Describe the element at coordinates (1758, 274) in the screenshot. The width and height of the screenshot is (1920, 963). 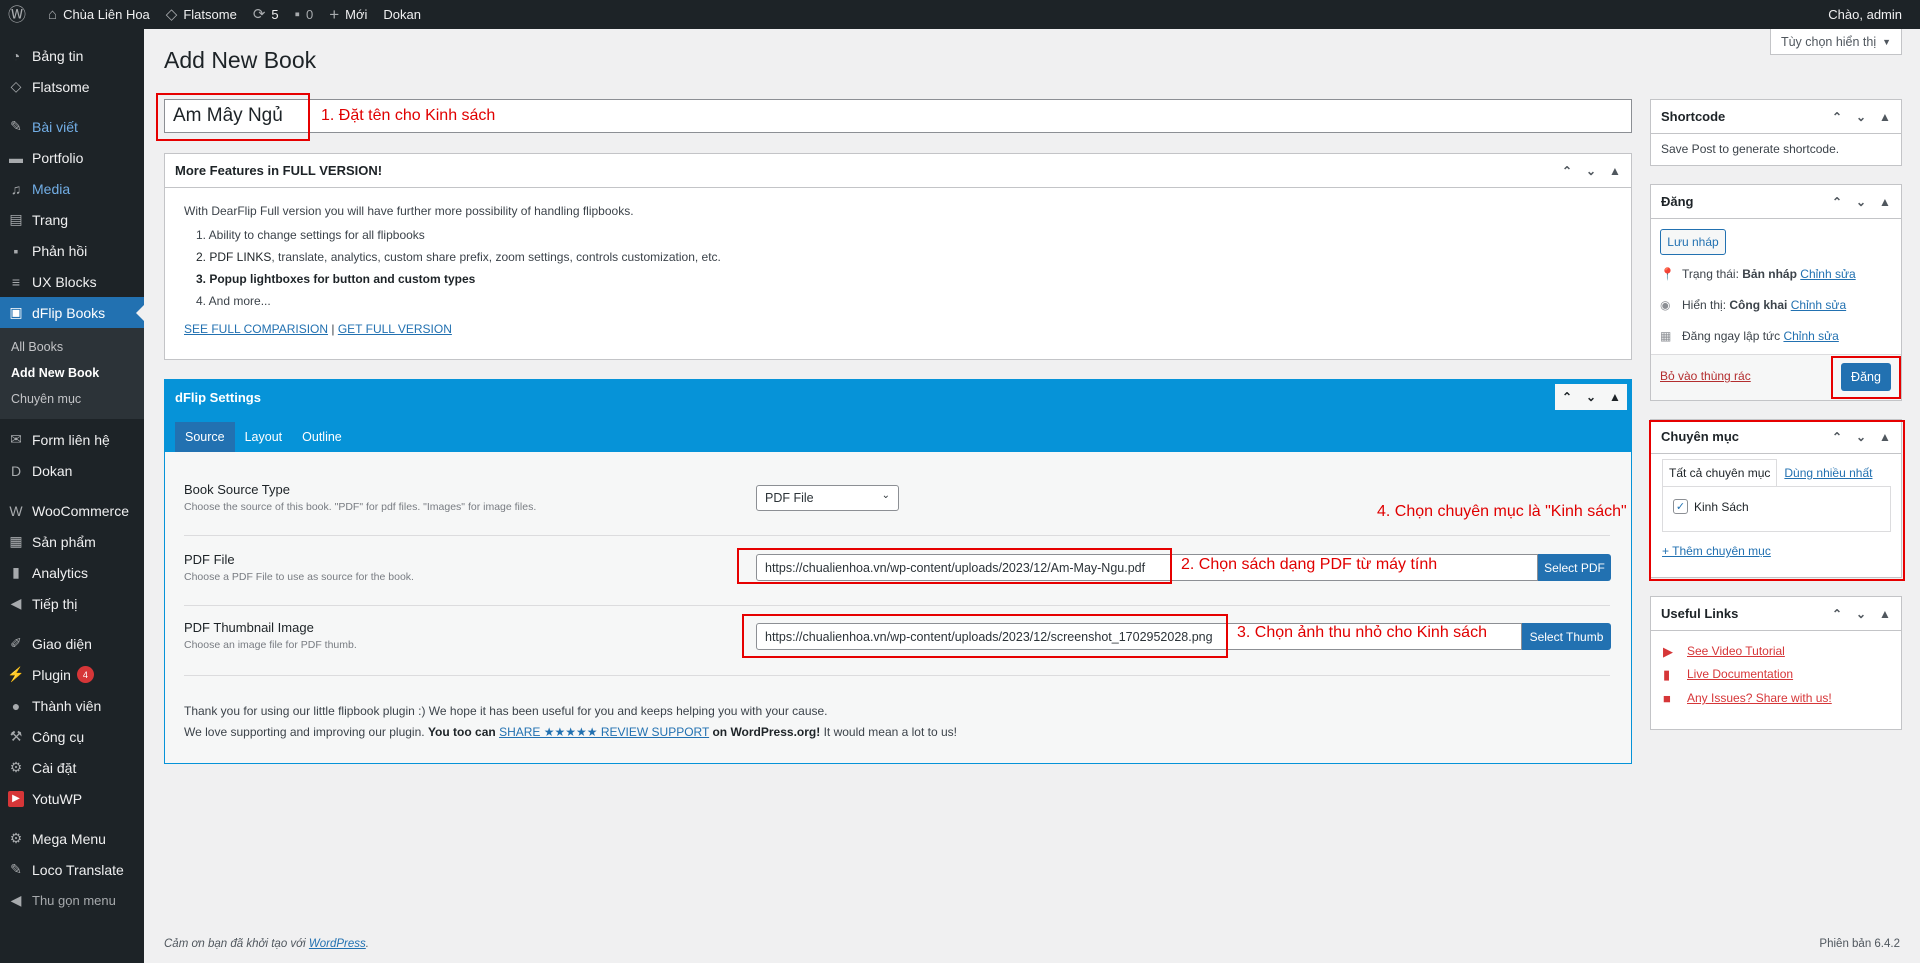
I see `status-row: 📍 Trạng thái: Bản nháp Chỉnh sửa` at that location.